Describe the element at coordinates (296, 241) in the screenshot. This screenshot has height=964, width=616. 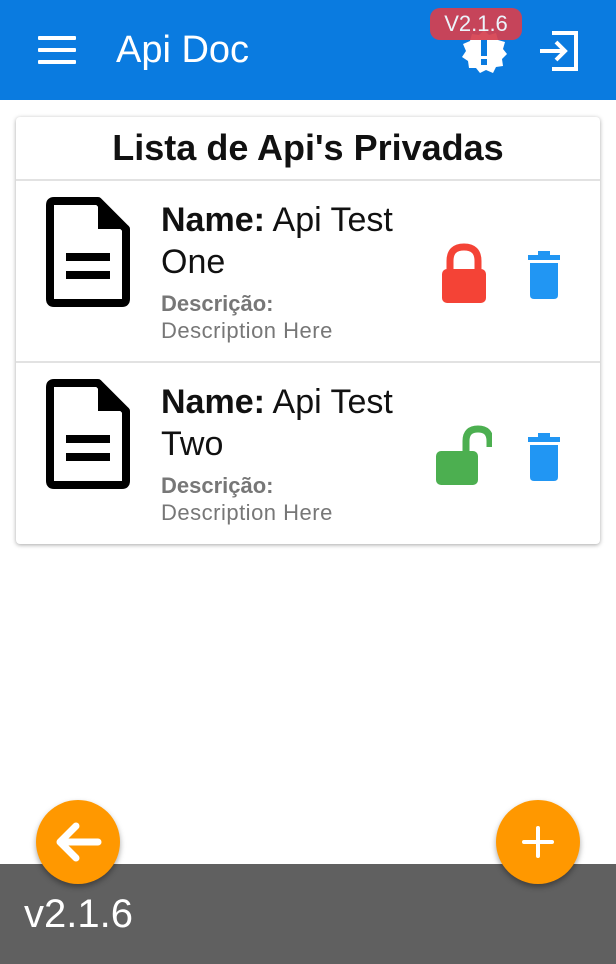
I see `api-name: Name: Api Test One` at that location.